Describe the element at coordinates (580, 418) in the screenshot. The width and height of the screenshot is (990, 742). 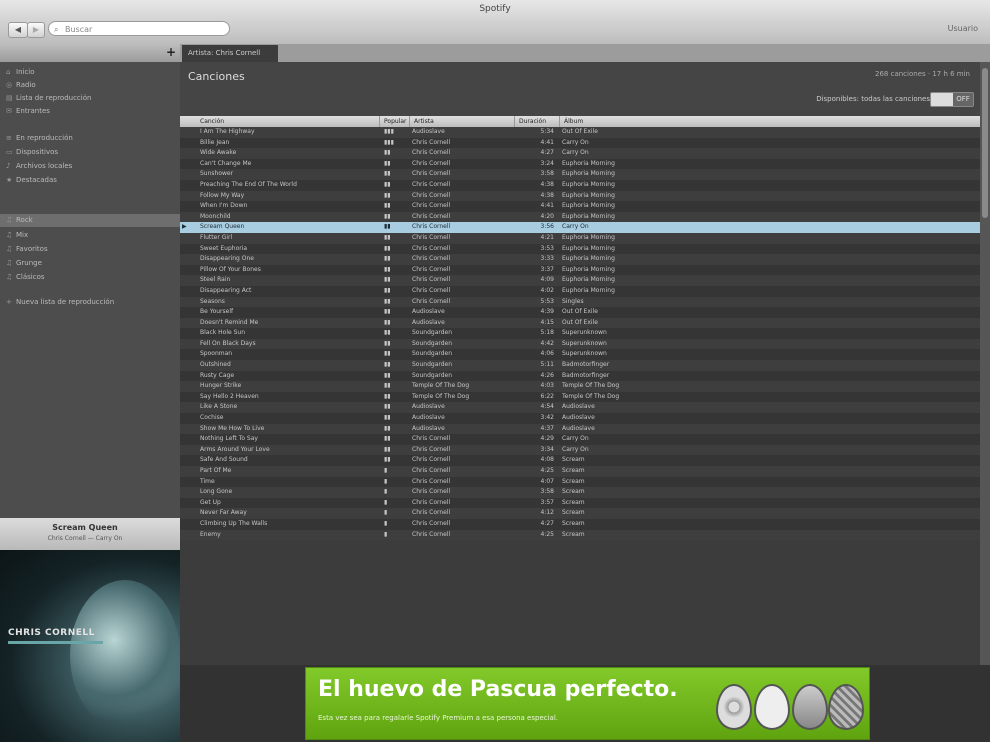
I see `table-row: Cochise ▮▮ Audioslave 3:42 Audioslave` at that location.